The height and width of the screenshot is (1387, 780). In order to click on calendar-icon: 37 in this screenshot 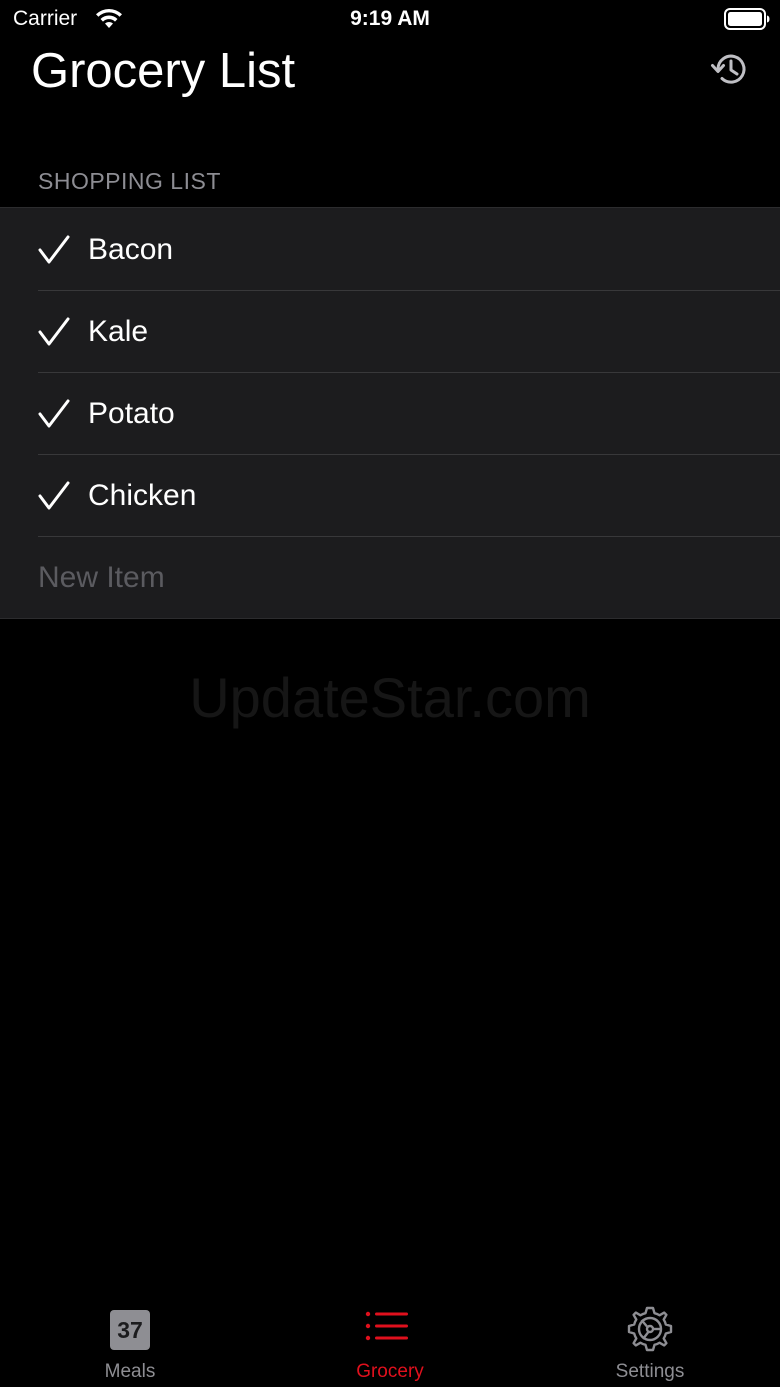, I will do `click(130, 1330)`.